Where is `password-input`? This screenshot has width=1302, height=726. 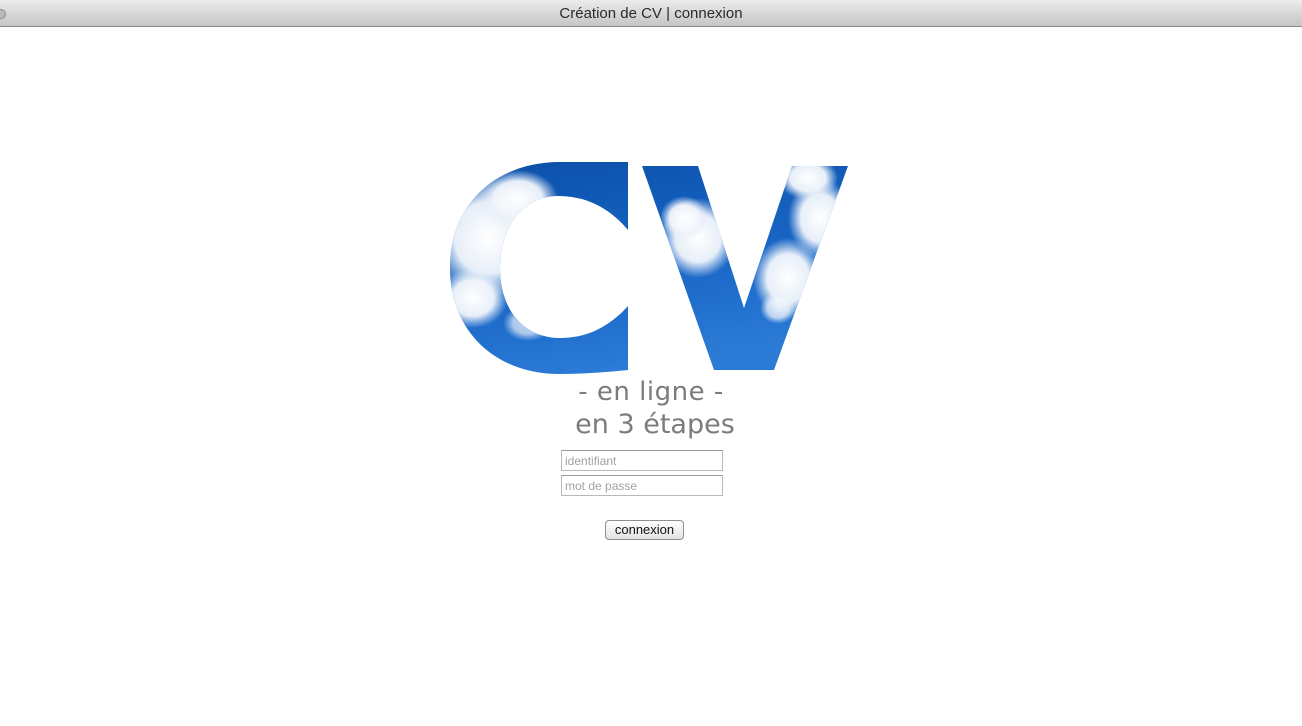
password-input is located at coordinates (642, 485).